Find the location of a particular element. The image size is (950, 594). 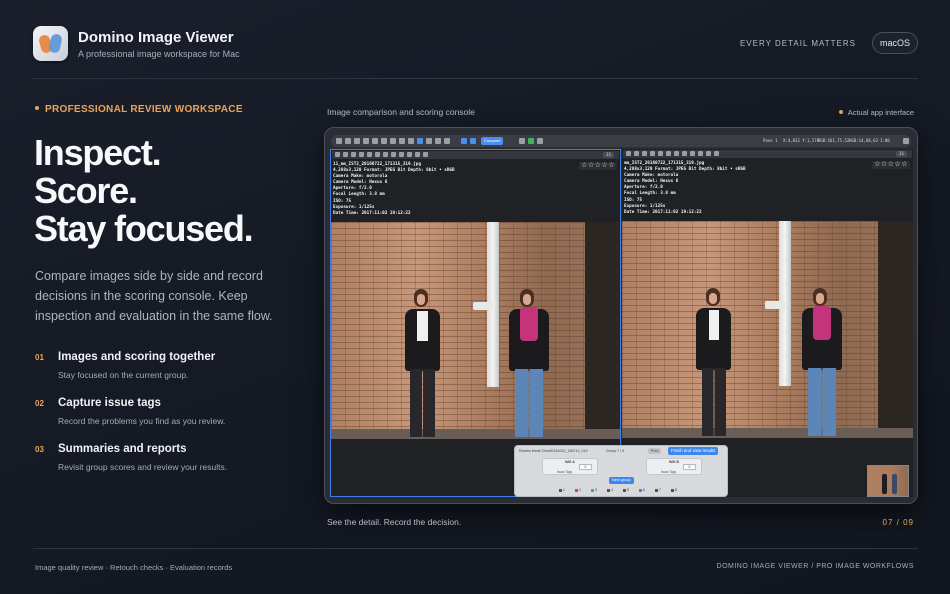

coords-readout: X:4,032 Y:1,576 is located at coordinates (801, 140).